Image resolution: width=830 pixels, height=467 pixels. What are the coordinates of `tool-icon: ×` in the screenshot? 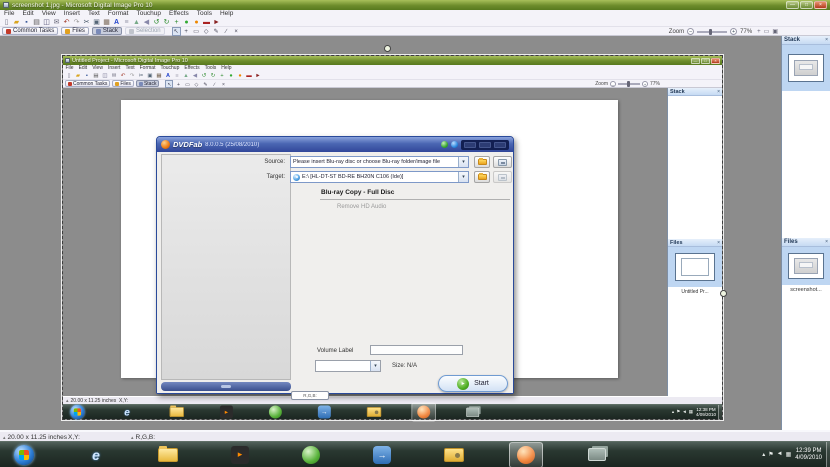 It's located at (236, 31).